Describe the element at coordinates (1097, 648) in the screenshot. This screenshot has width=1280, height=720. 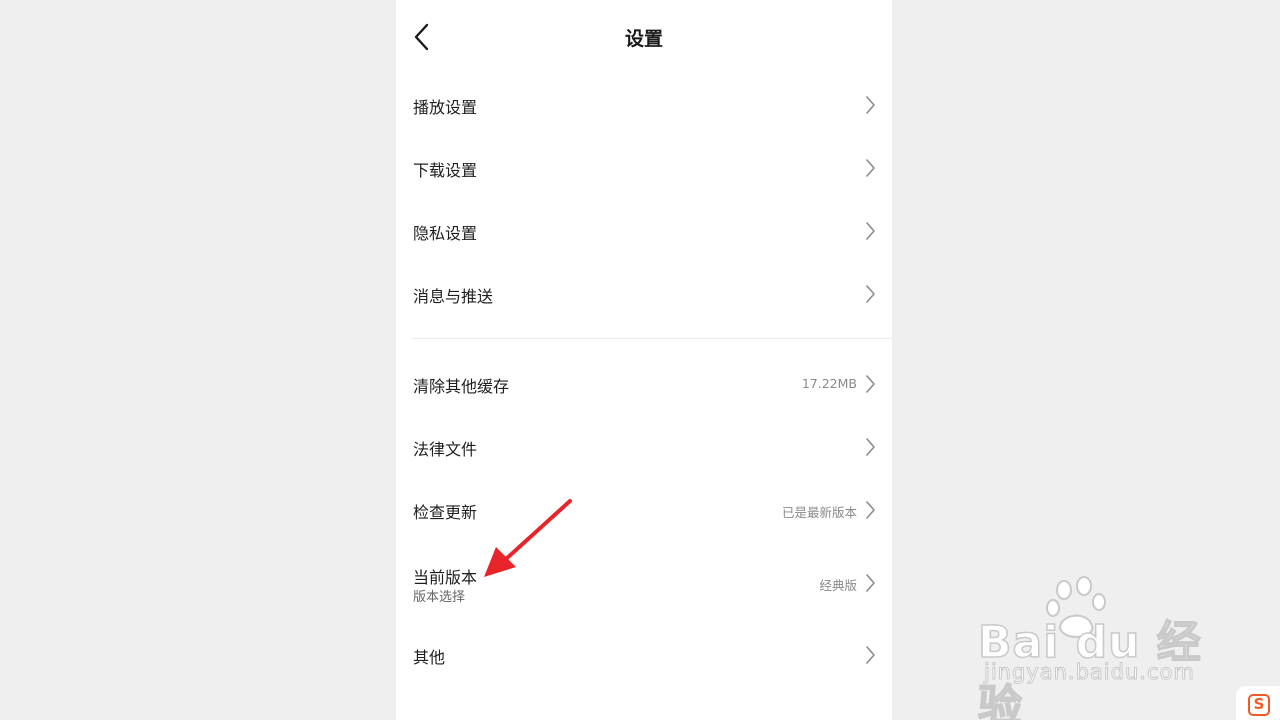
I see `baidu-watermark: Bai du 经验 jingyan.baidu.com` at that location.